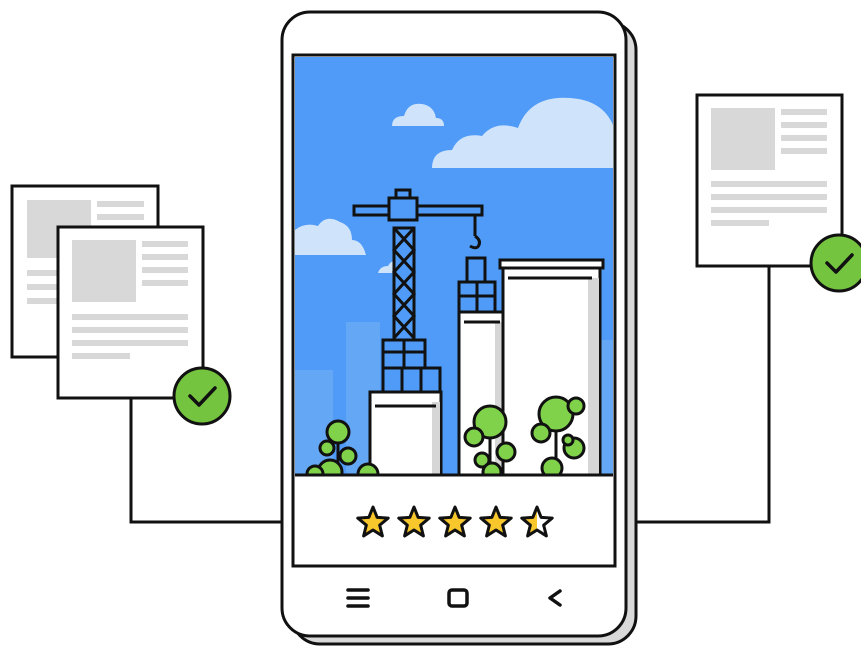 The image size is (861, 649). Describe the element at coordinates (551, 366) in the screenshot. I see `building-tall` at that location.